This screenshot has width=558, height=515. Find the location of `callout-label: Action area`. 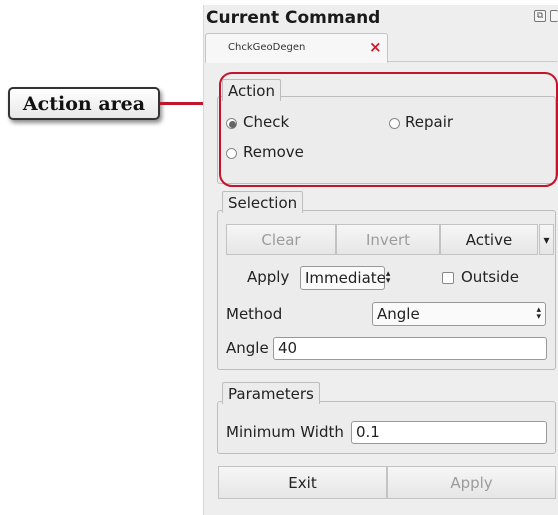

callout-label: Action area is located at coordinates (84, 103).